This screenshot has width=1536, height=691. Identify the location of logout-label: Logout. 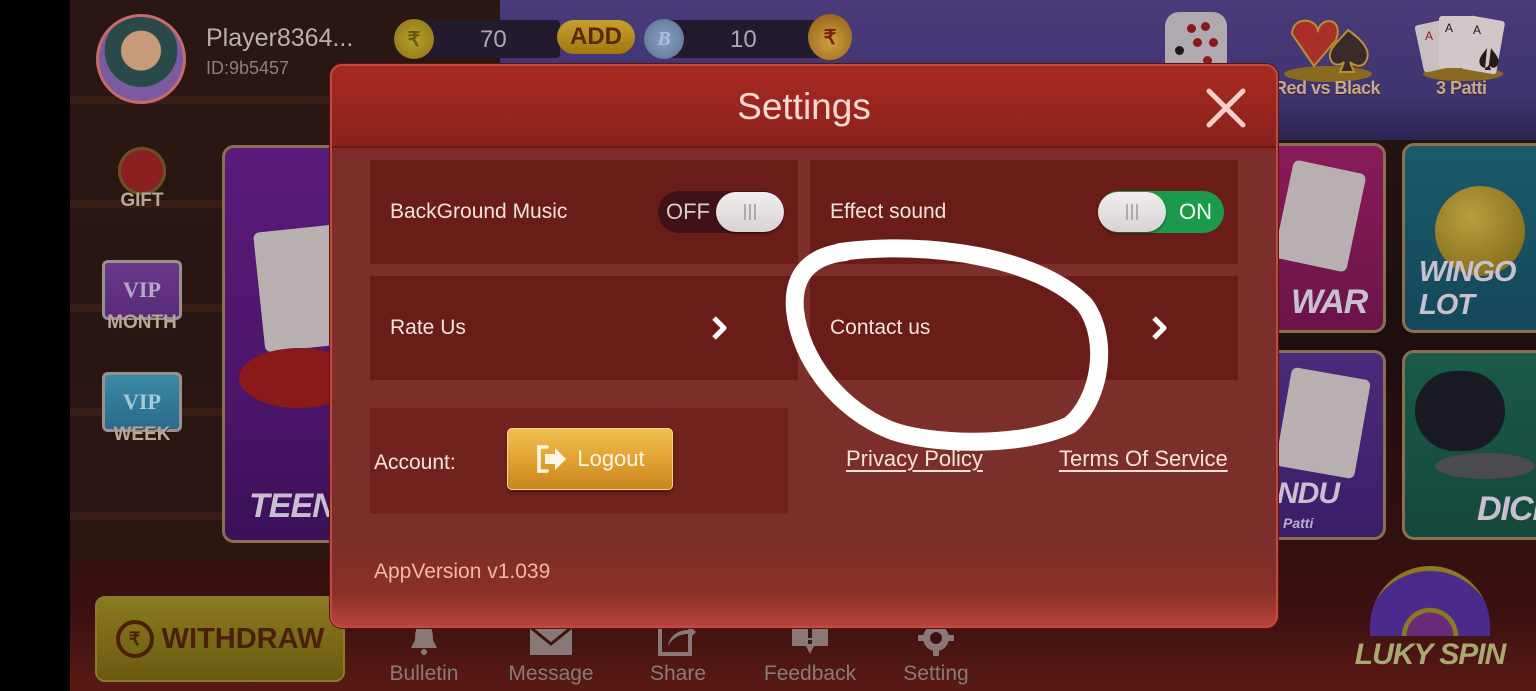
(611, 458).